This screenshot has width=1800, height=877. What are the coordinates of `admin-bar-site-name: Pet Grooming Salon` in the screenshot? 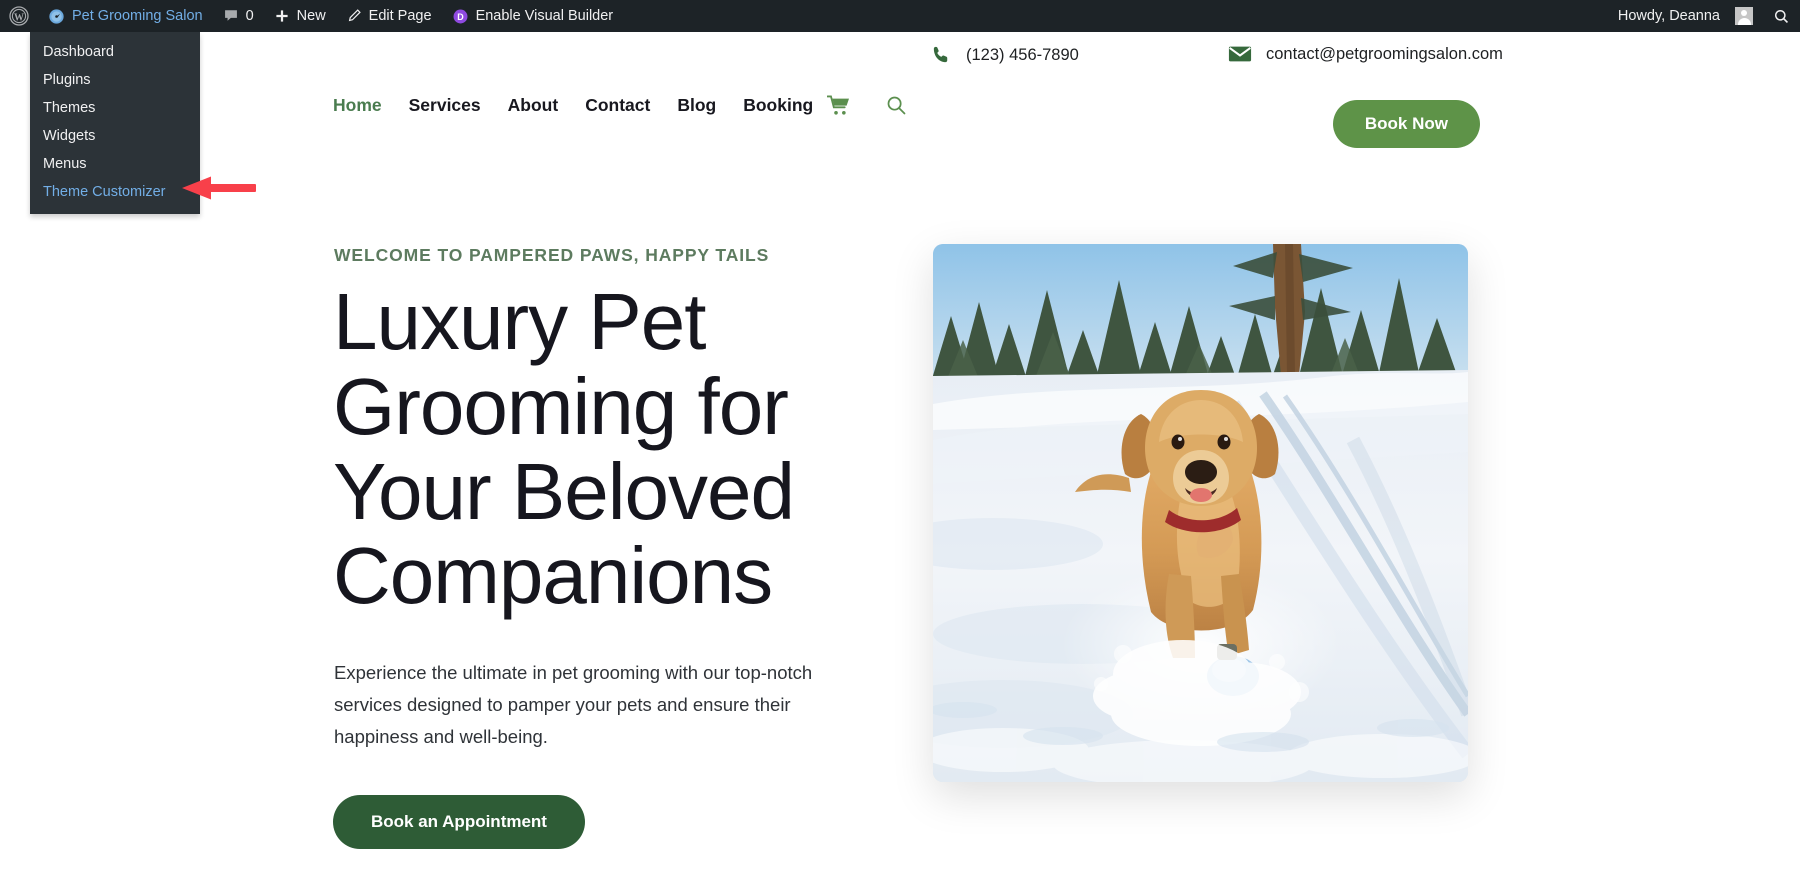 It's located at (125, 16).